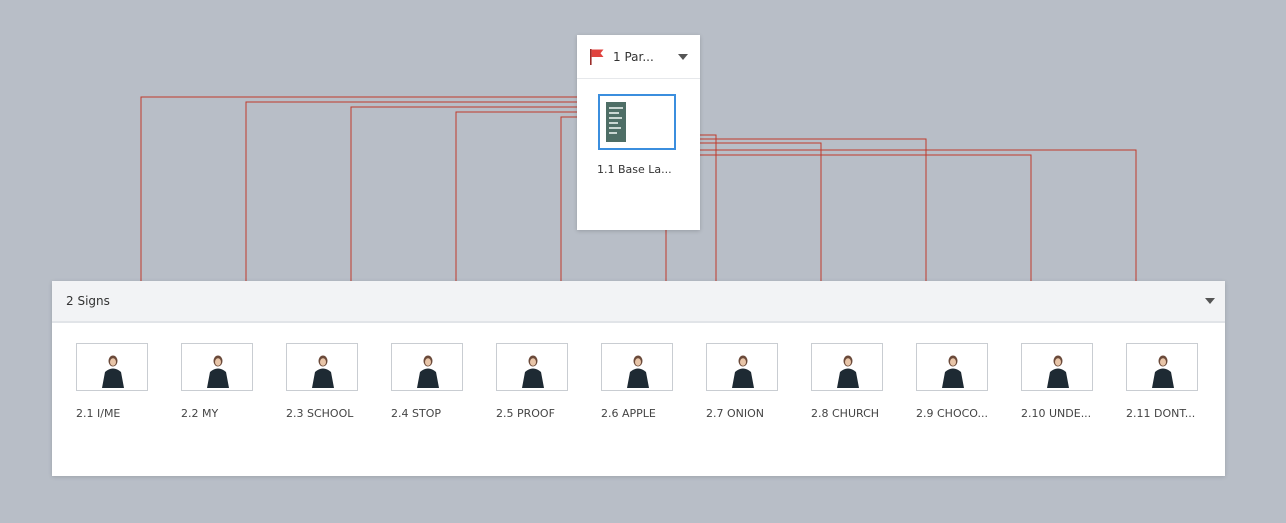 The height and width of the screenshot is (523, 1286). What do you see at coordinates (320, 413) in the screenshot?
I see `sign-label: 2.3 SCHOOL` at bounding box center [320, 413].